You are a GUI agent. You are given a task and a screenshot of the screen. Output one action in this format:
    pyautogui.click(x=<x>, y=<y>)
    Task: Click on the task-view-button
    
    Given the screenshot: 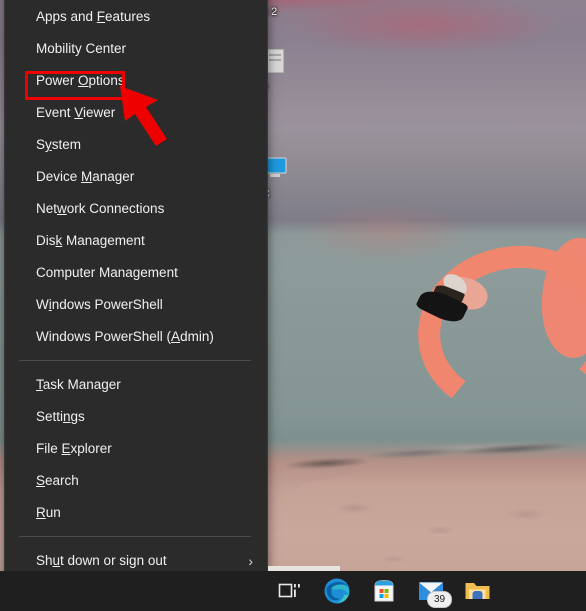 What is the action you would take?
    pyautogui.click(x=289, y=591)
    